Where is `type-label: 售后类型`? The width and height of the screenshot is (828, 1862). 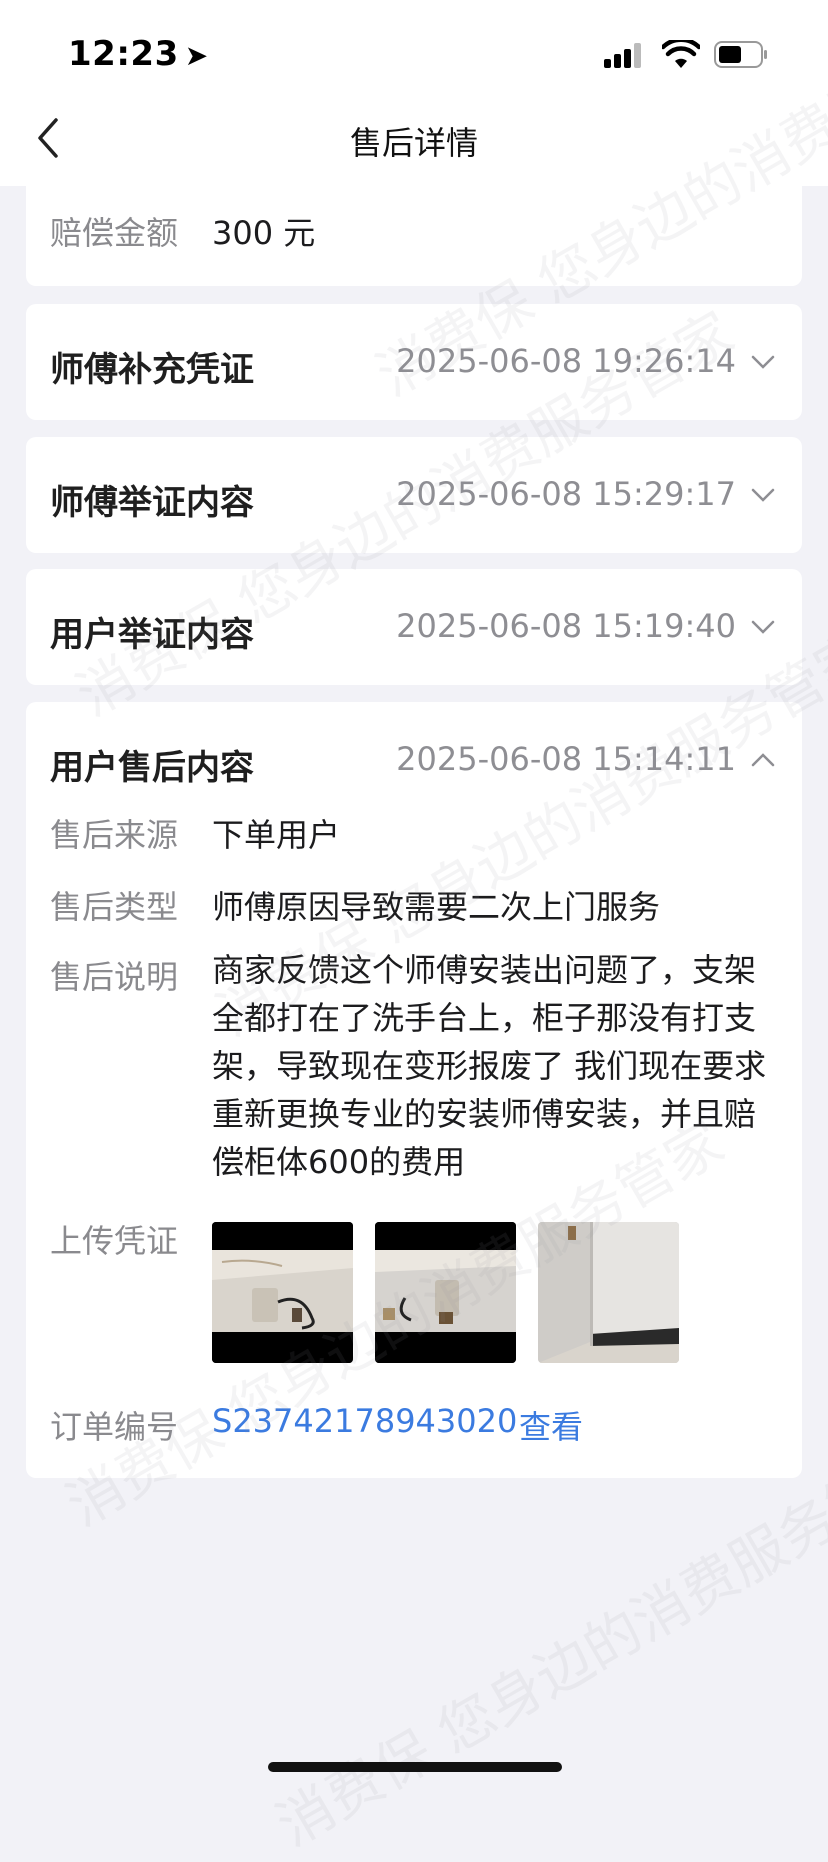
type-label: 售后类型 is located at coordinates (114, 907).